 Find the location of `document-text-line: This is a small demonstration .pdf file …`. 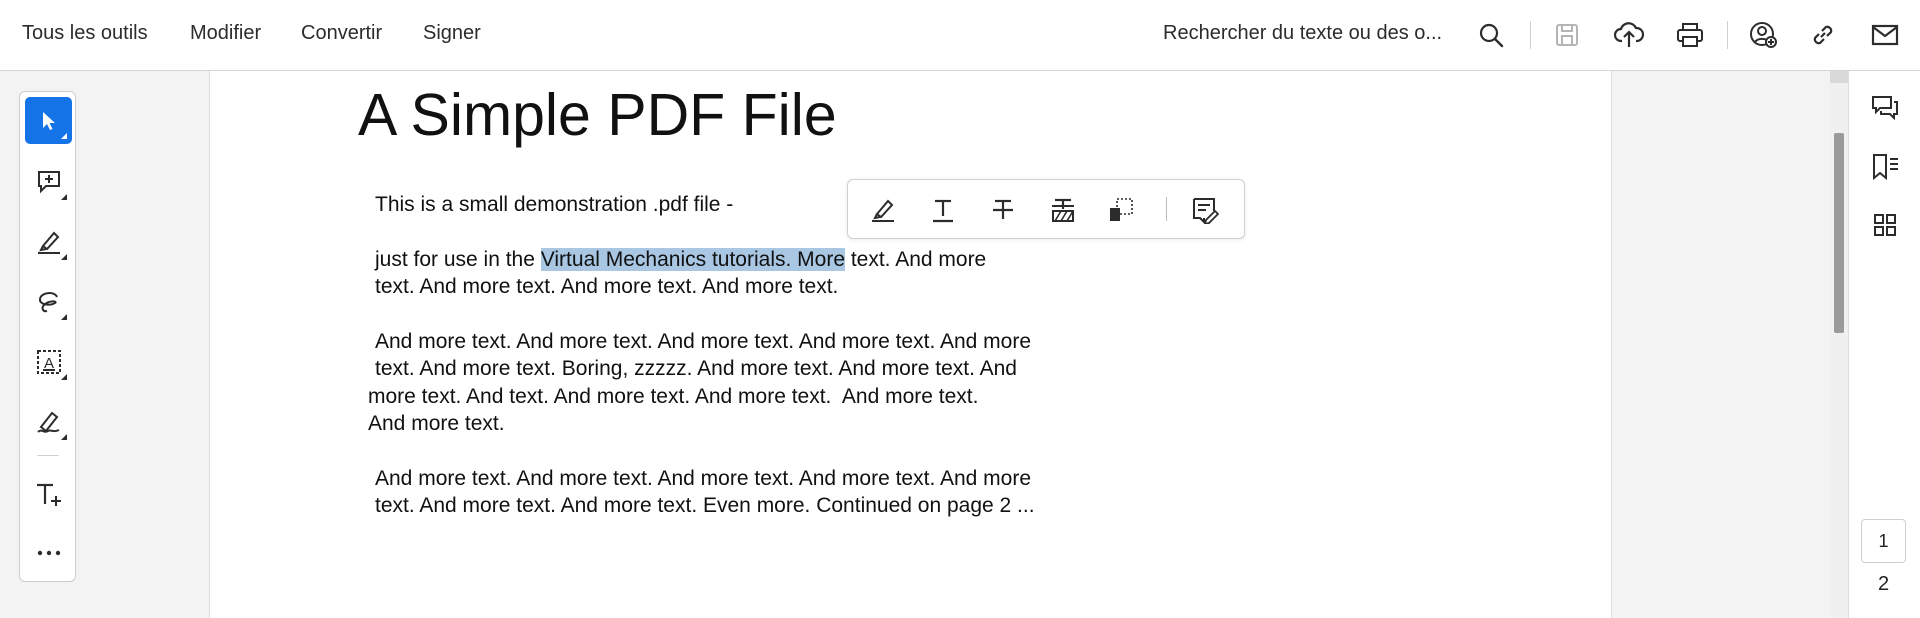

document-text-line: This is a small demonstration .pdf file … is located at coordinates (554, 204).